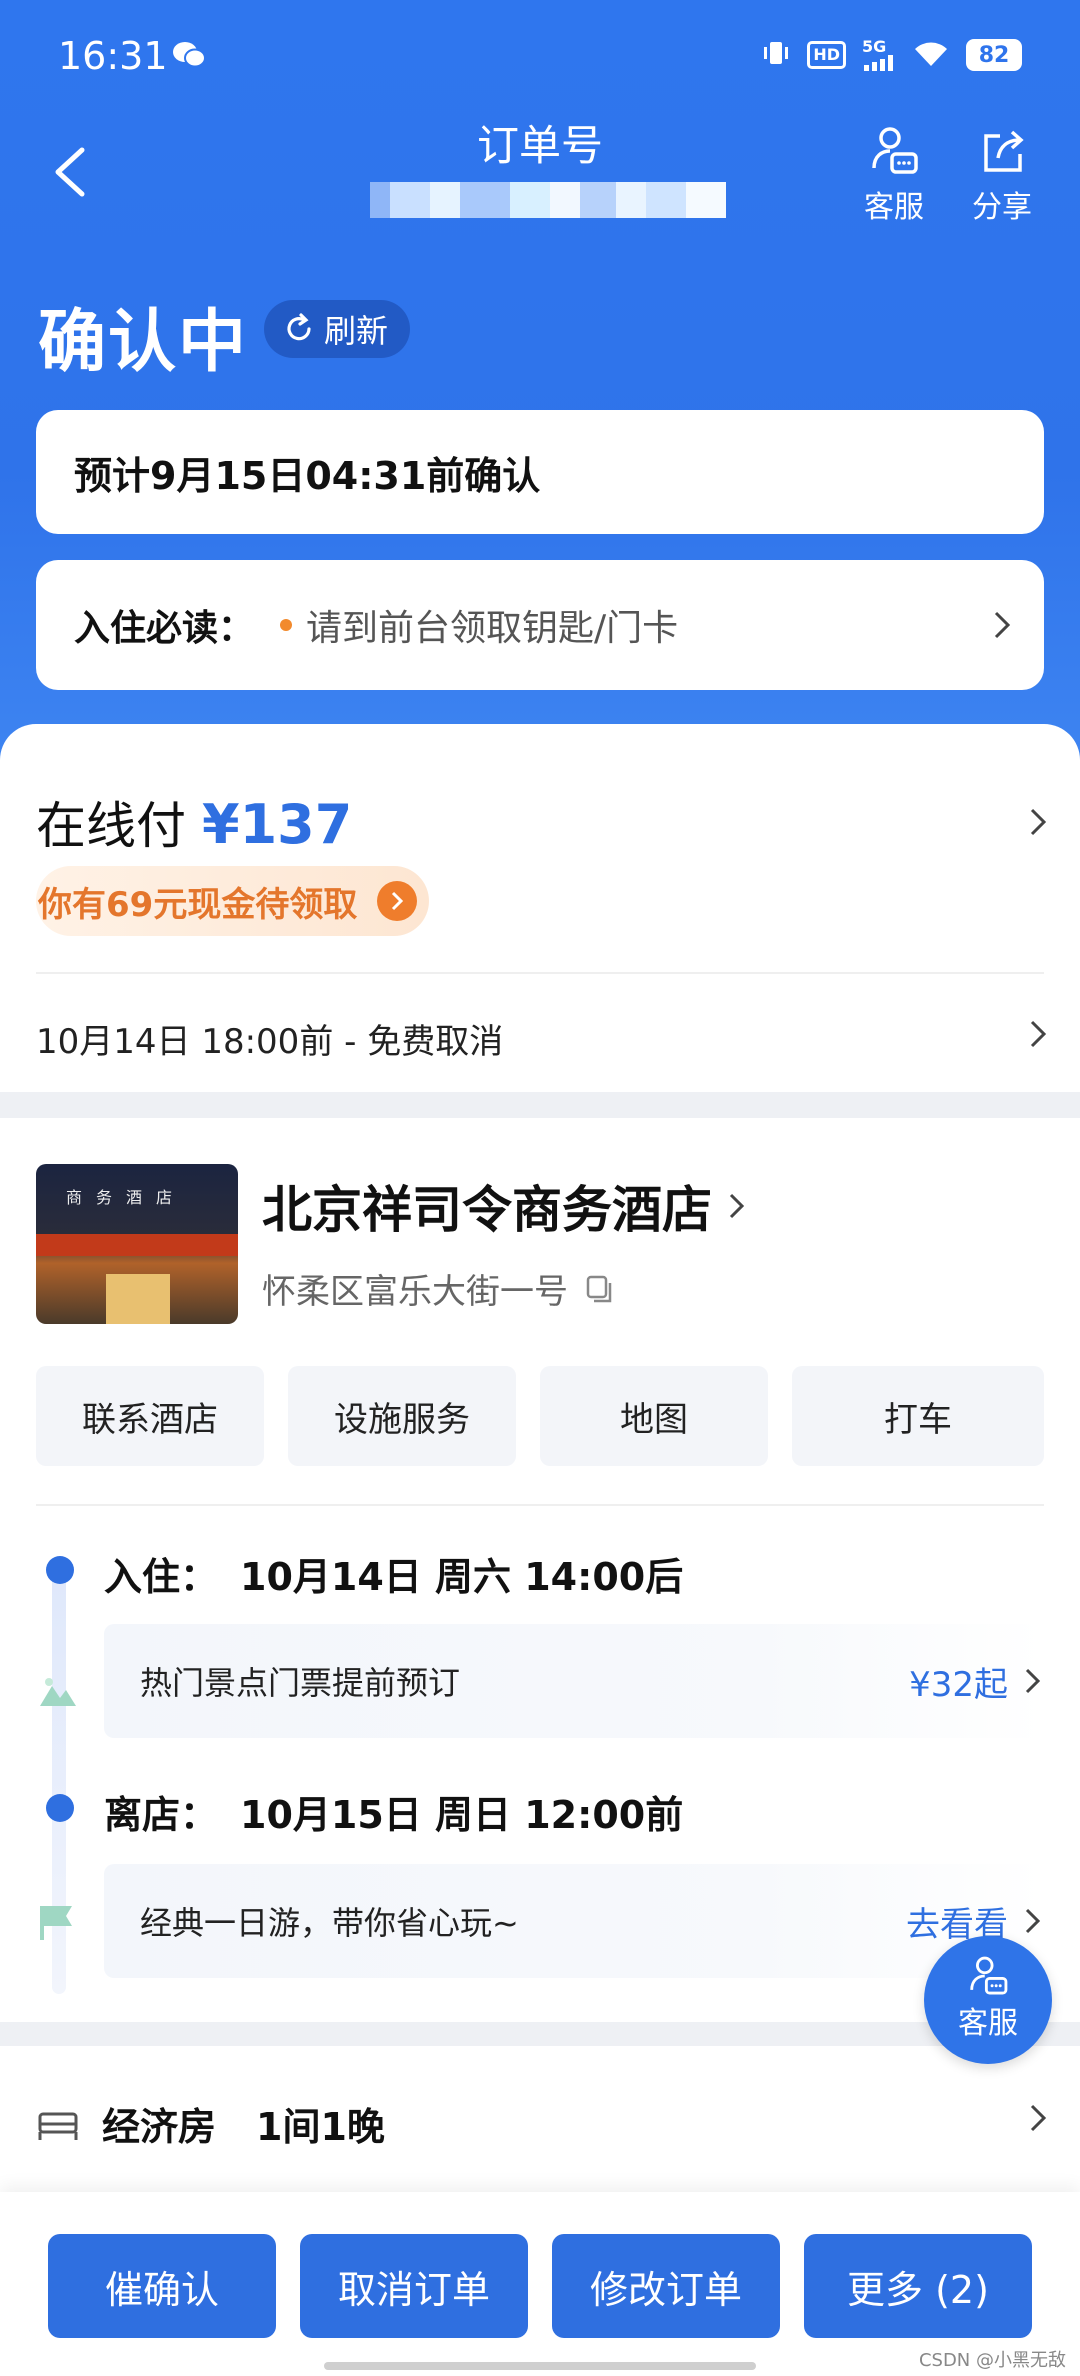  Describe the element at coordinates (574, 1681) in the screenshot. I see `ticket-promo: 热门景点门票提前预订 ¥32起` at that location.